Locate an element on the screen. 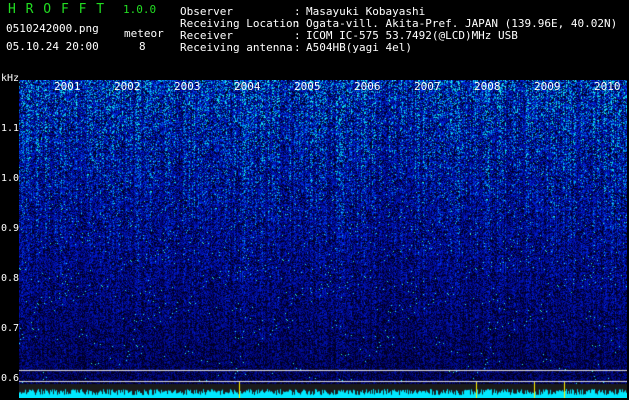  antenna-label: Receiving antenna is located at coordinates (236, 47).